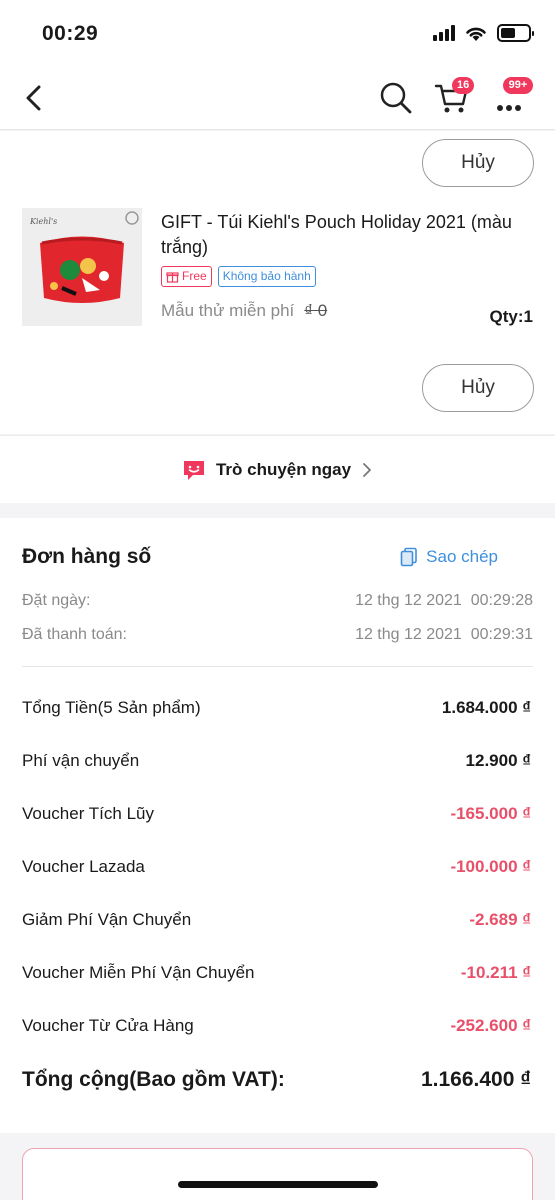 This screenshot has height=1200, width=555. I want to click on summary-row: Phí vận chuyển 12.900 ₫, so click(276, 761).